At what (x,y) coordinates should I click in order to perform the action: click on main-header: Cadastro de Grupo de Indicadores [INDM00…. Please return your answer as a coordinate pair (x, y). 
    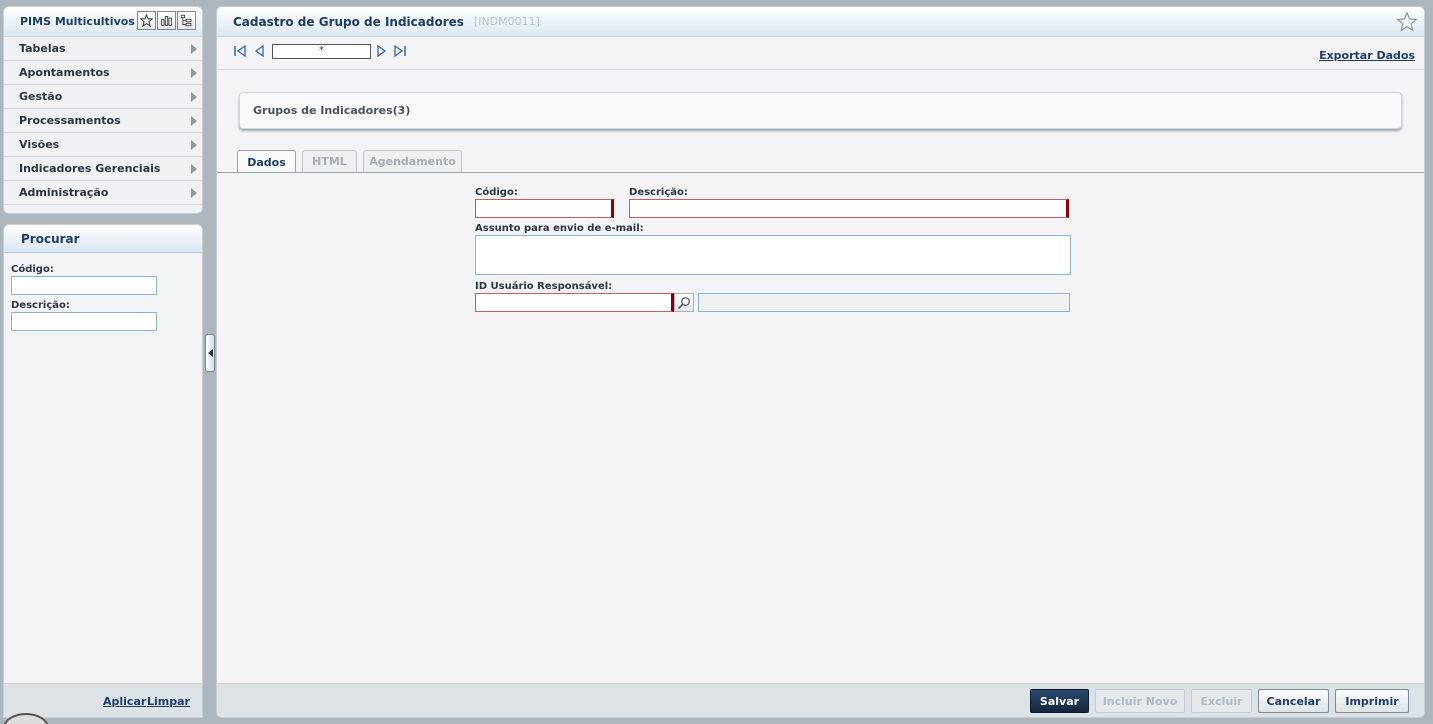
    Looking at the image, I should click on (820, 22).